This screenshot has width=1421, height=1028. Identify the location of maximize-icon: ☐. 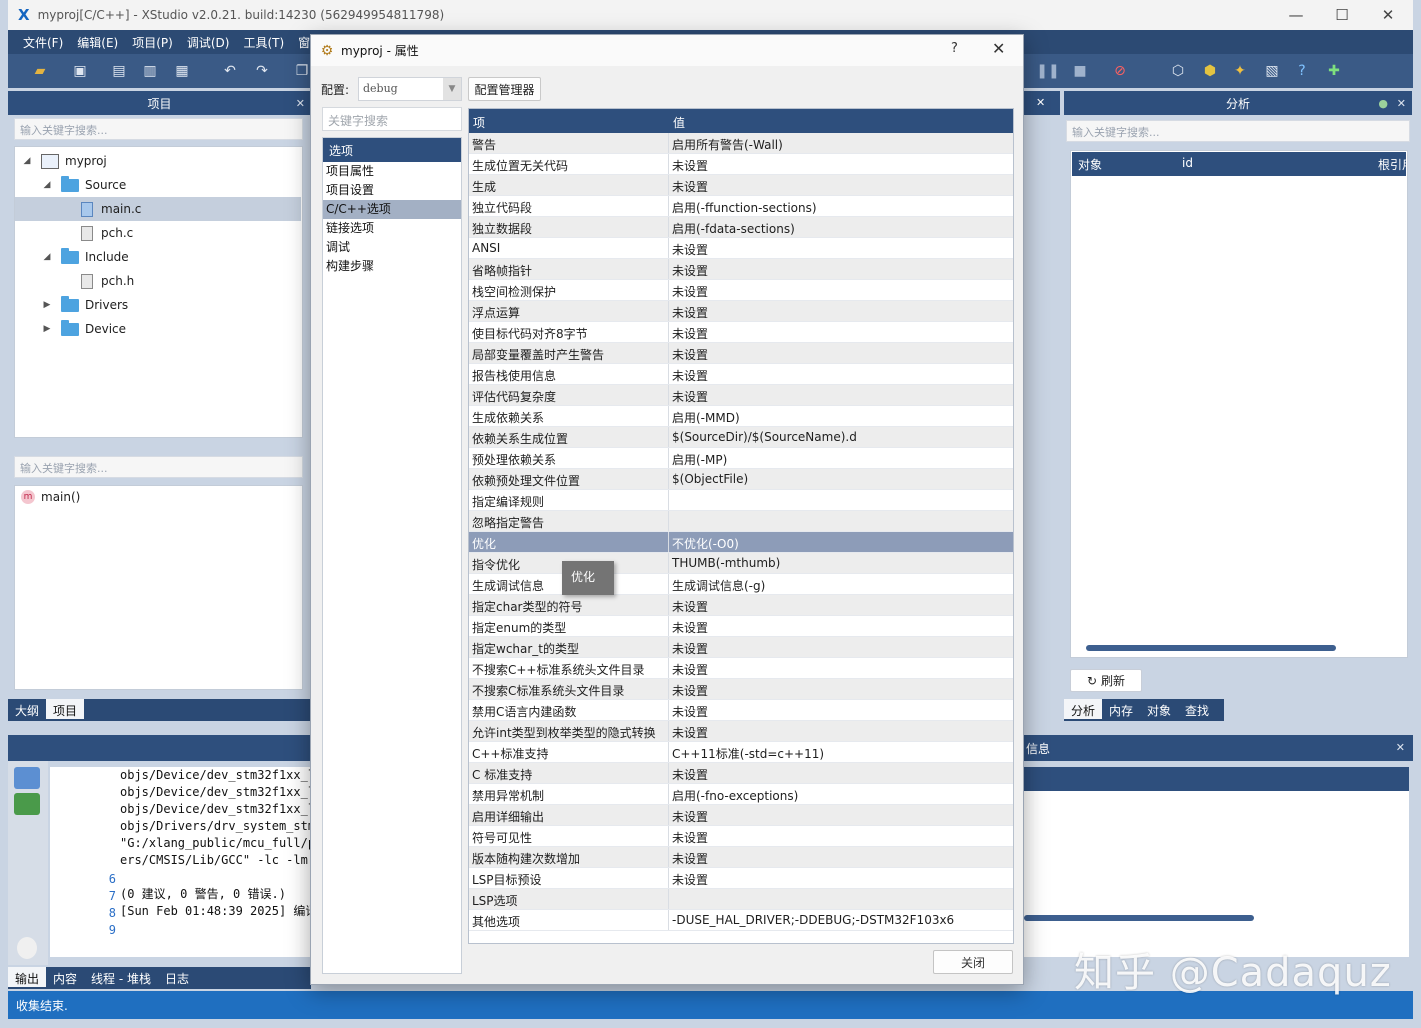
(1342, 15).